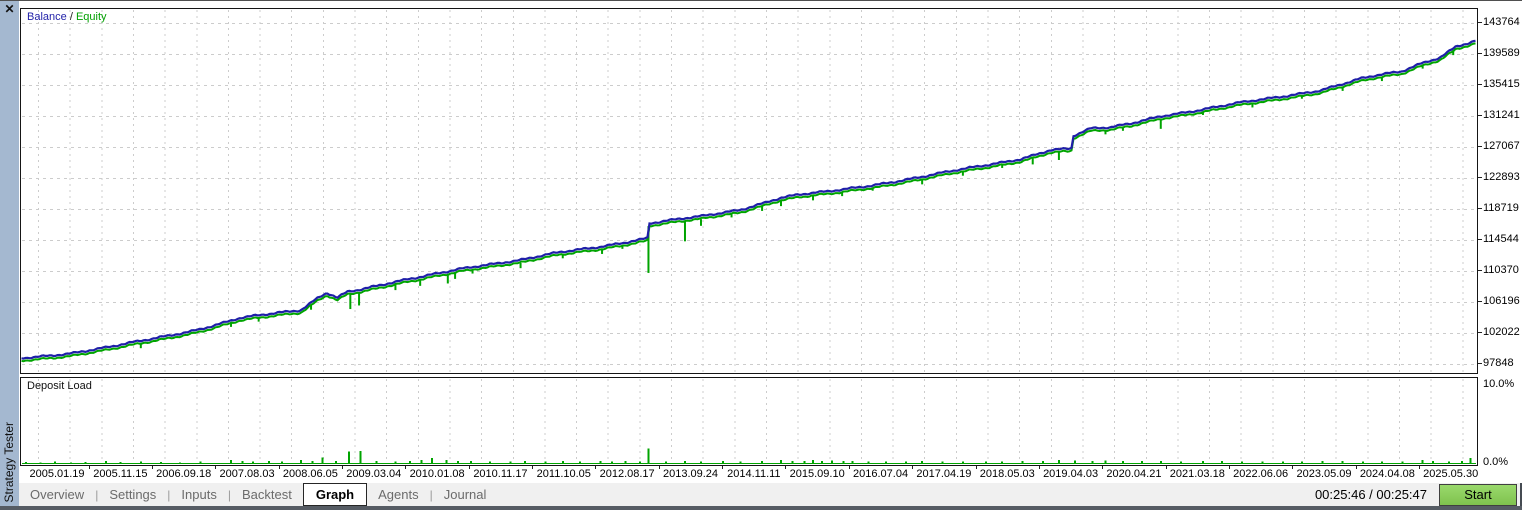 This screenshot has width=1522, height=510. I want to click on x-tick-label: 2005.11.15, so click(120, 474).